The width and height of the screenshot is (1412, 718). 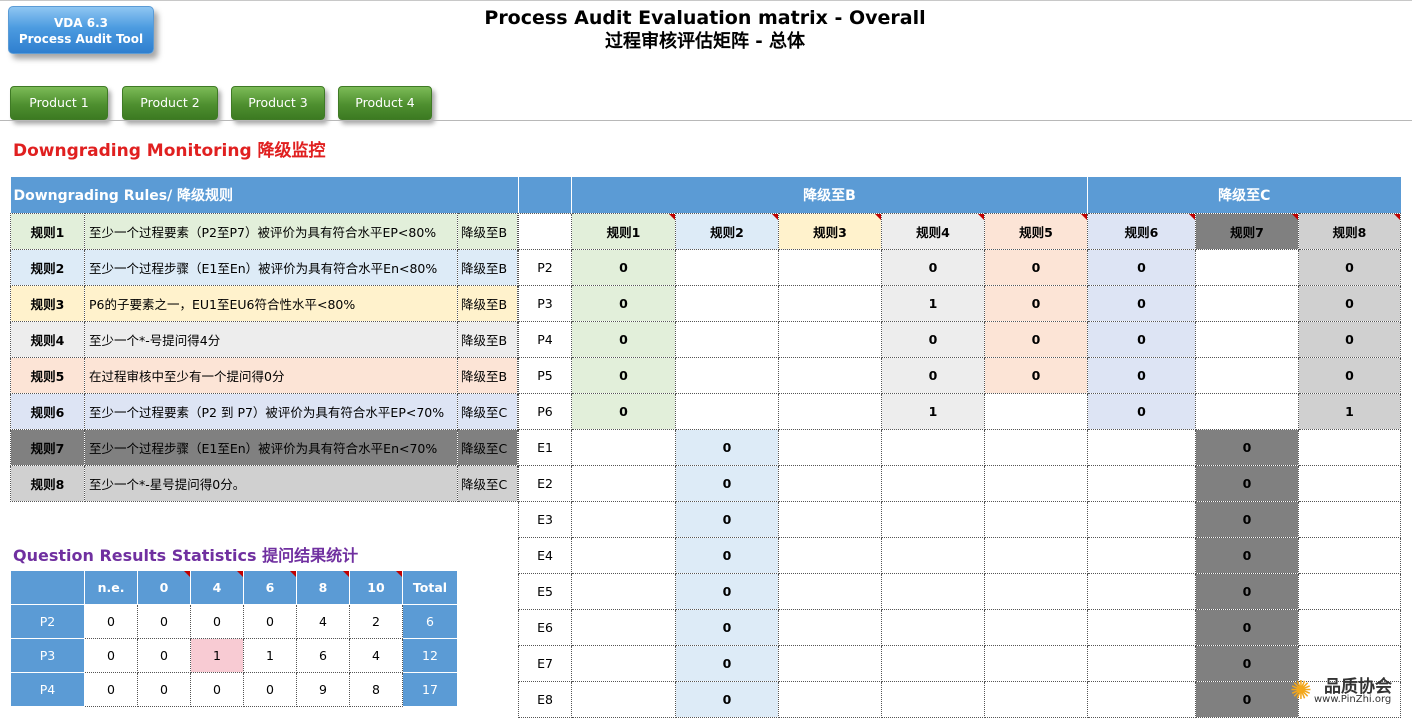 What do you see at coordinates (271, 339) in the screenshot?
I see `rule-text: 至少一个*-号提问得4分` at bounding box center [271, 339].